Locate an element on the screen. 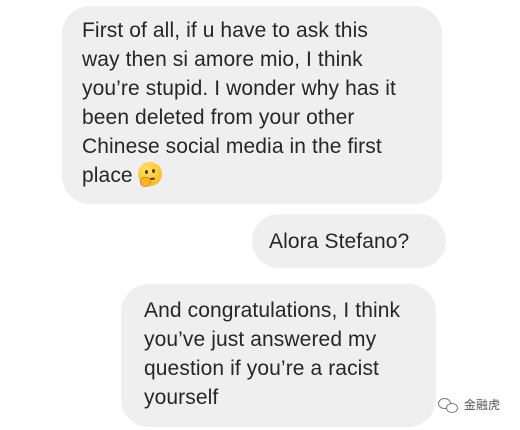  message-text: Alora Stefano? is located at coordinates (339, 241).